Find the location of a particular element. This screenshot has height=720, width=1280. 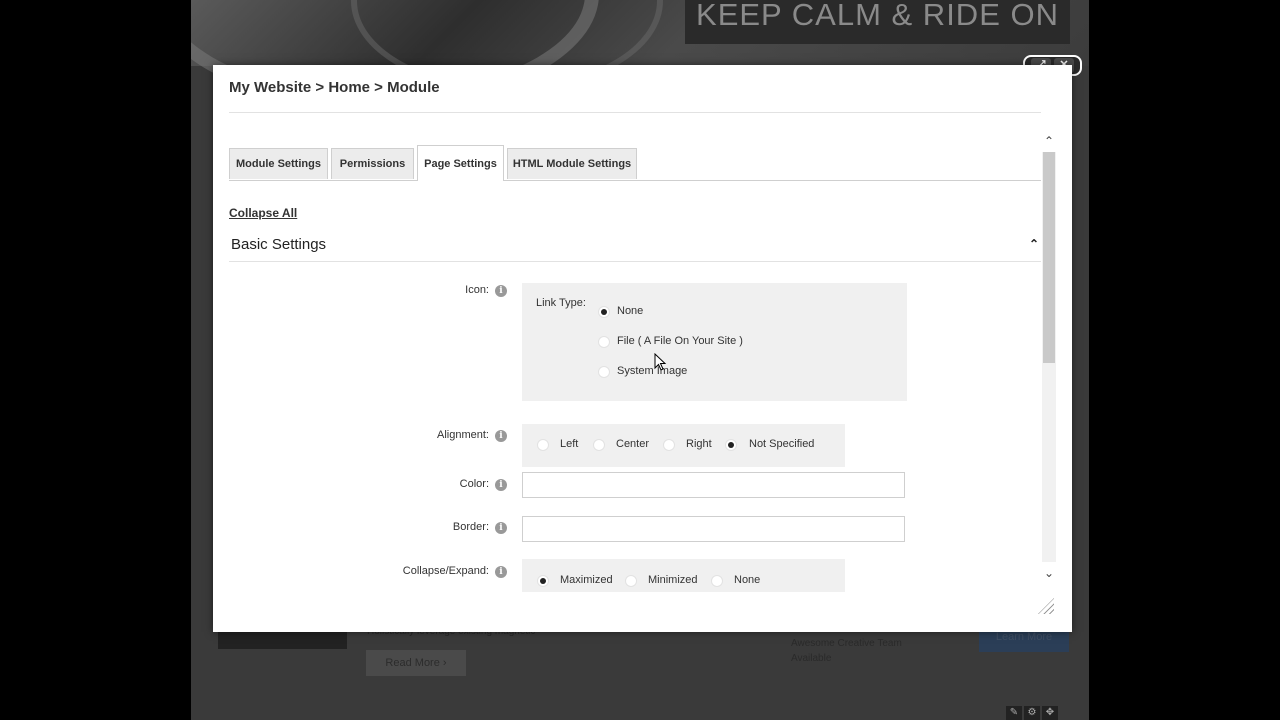

section-title-basic-settings: Basic Settings is located at coordinates (279, 244).